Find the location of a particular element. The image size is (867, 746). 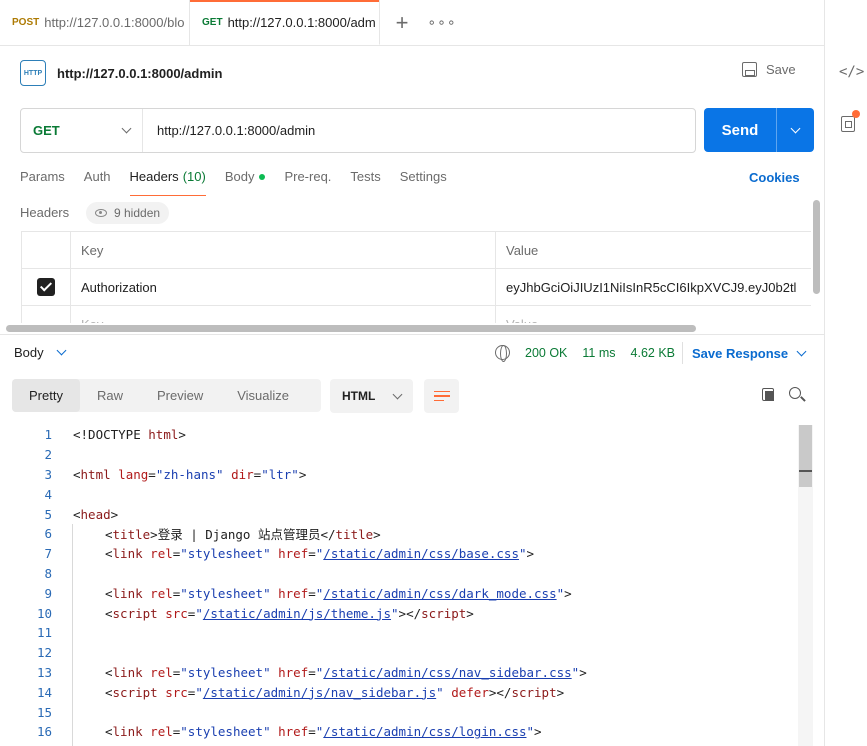

search-icon is located at coordinates (795, 393).